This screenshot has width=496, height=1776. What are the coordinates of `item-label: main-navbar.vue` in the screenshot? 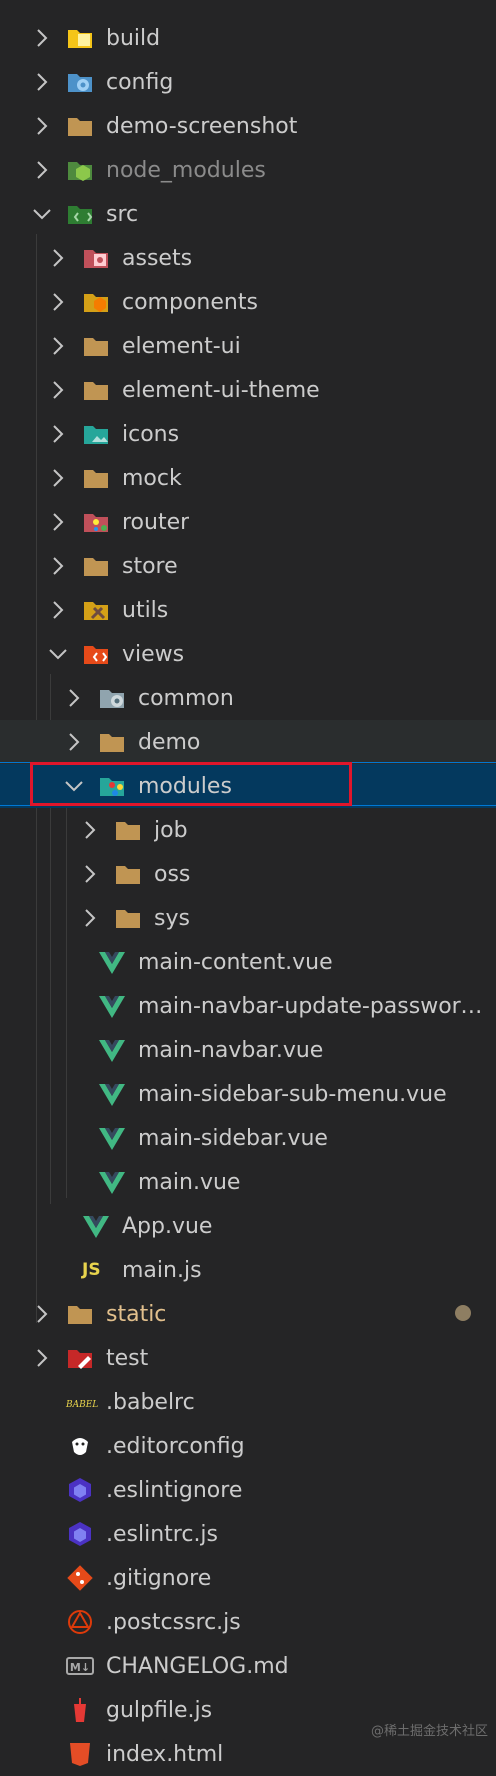 It's located at (231, 1050).